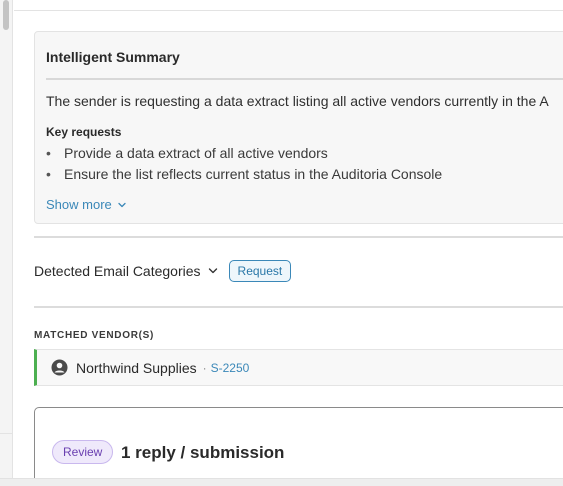  What do you see at coordinates (230, 368) in the screenshot?
I see `vendor-id-link: S-2250` at bounding box center [230, 368].